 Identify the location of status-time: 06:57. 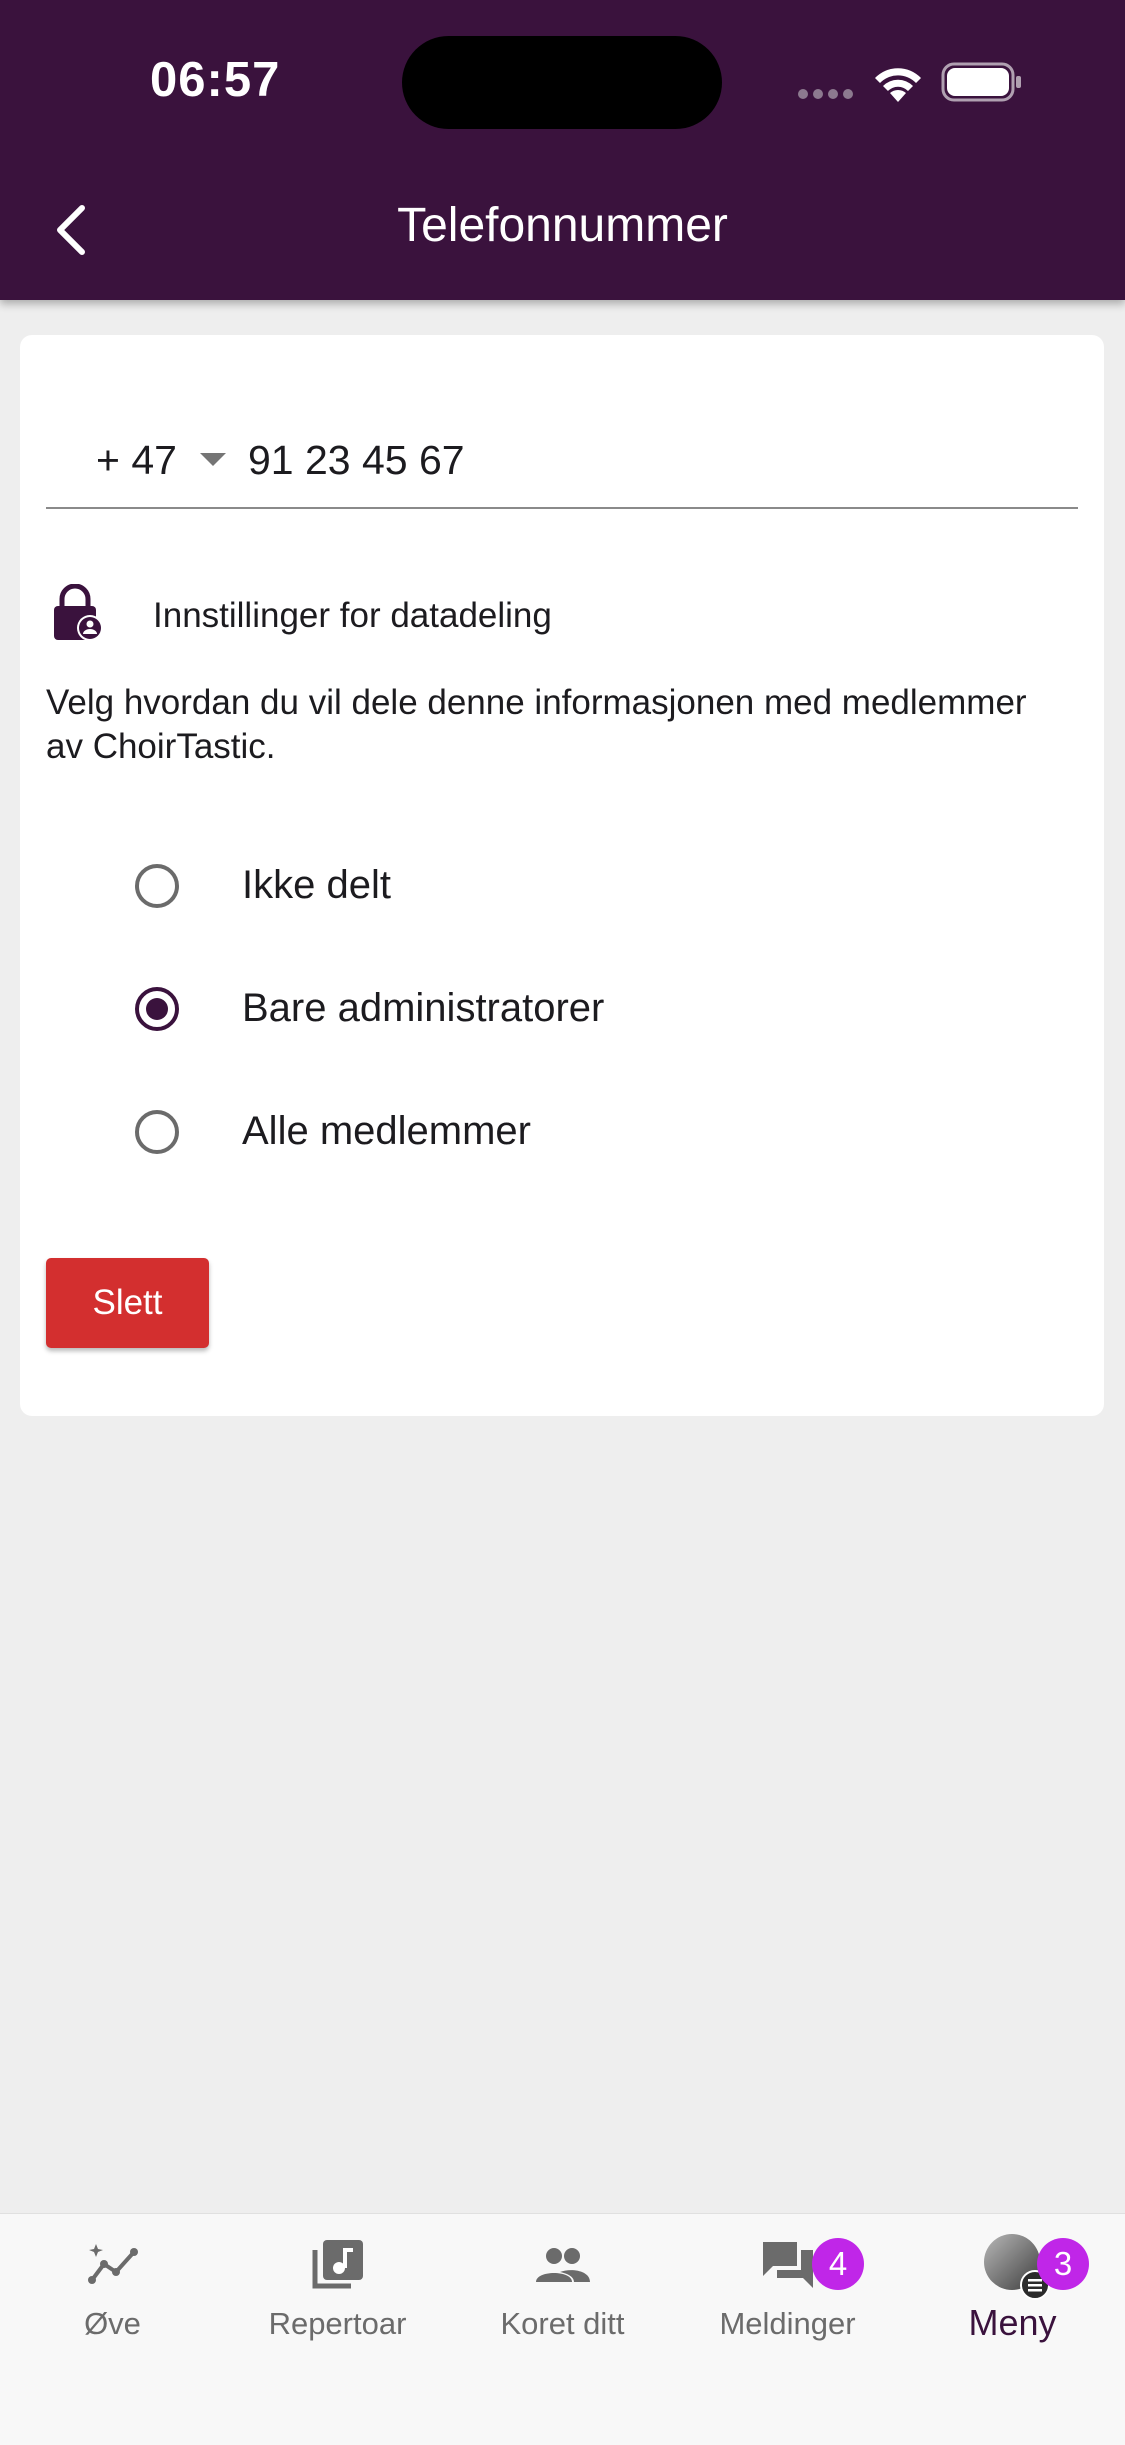
(215, 80).